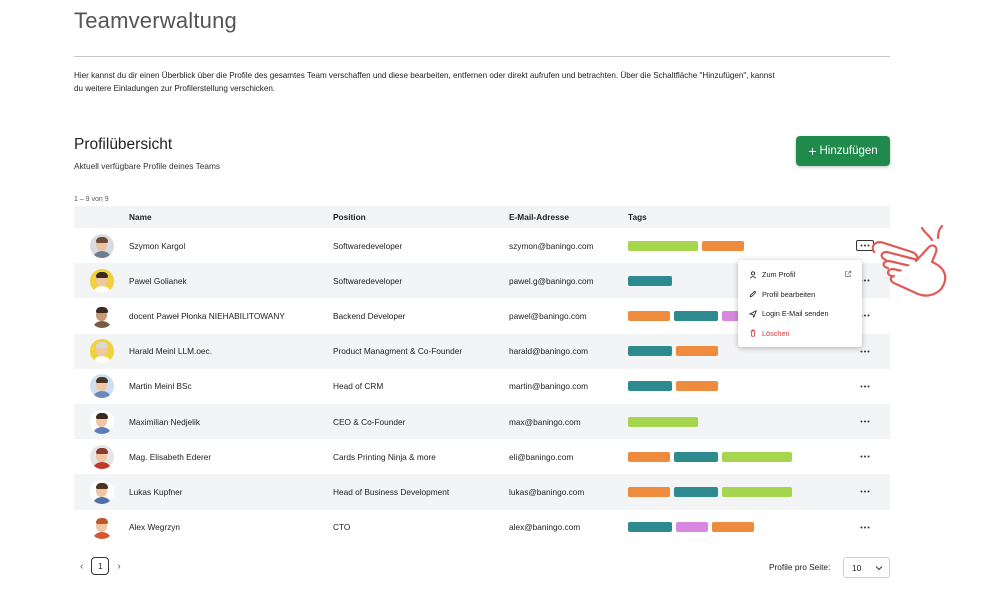 This screenshot has width=1000, height=600. I want to click on cell-name: Alex Wegrzyn, so click(155, 527).